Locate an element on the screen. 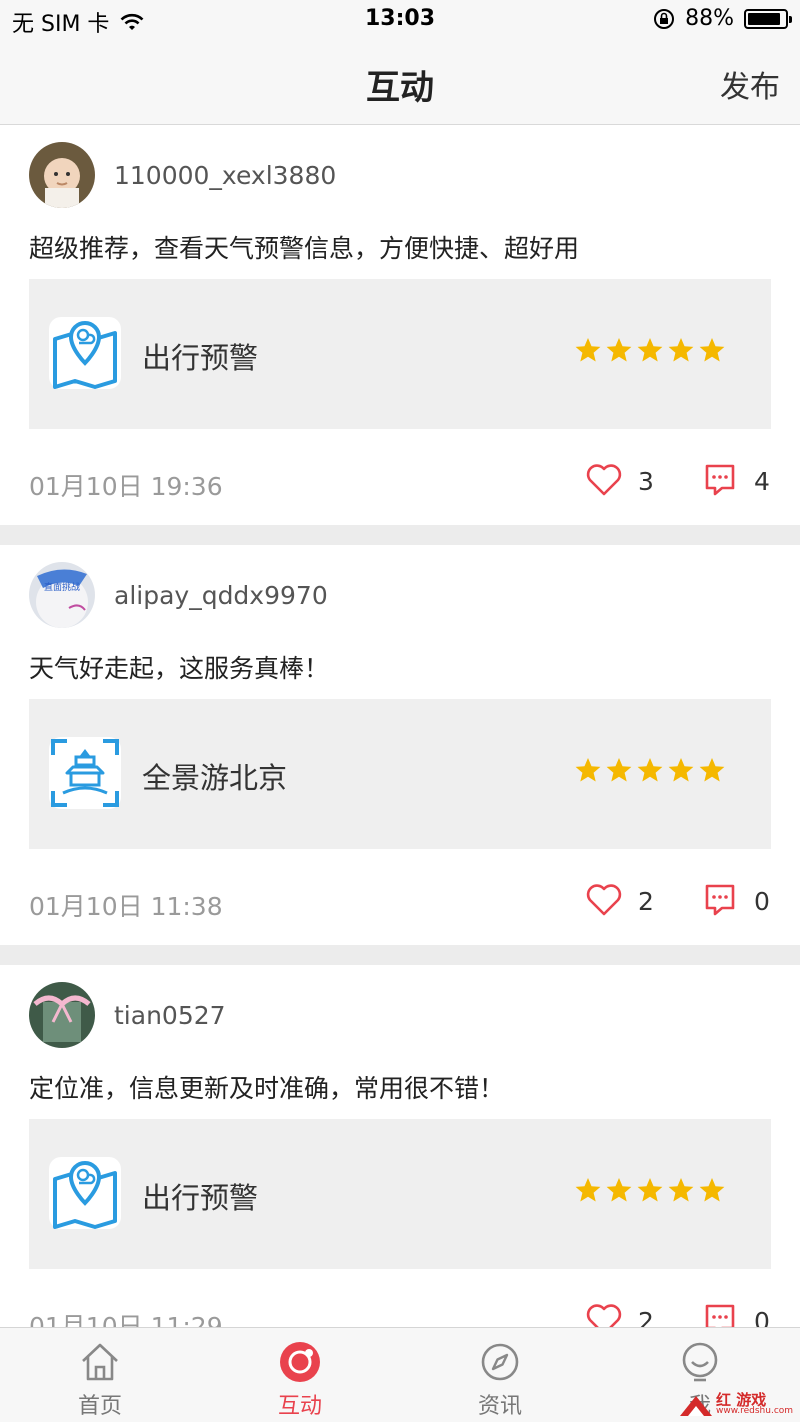 Image resolution: width=800 pixels, height=1422 pixels. app-name: 全景游北京 is located at coordinates (215, 778).